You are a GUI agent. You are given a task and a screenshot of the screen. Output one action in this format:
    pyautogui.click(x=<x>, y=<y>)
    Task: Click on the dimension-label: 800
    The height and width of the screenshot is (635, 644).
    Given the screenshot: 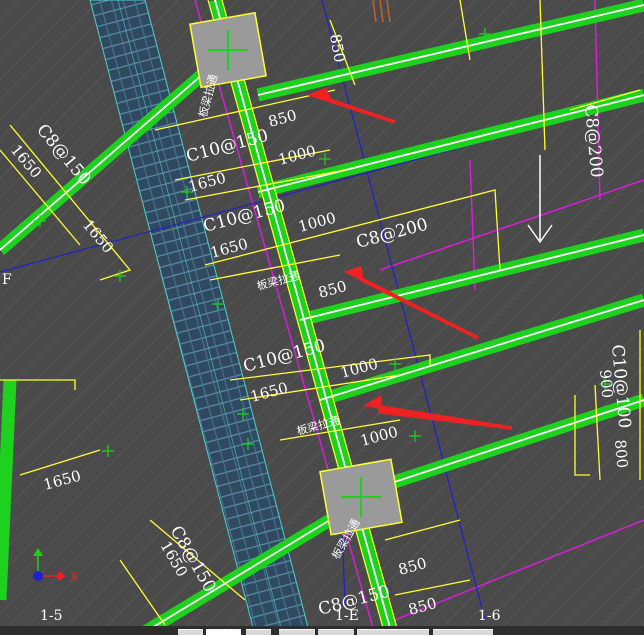 What is the action you would take?
    pyautogui.click(x=621, y=454)
    